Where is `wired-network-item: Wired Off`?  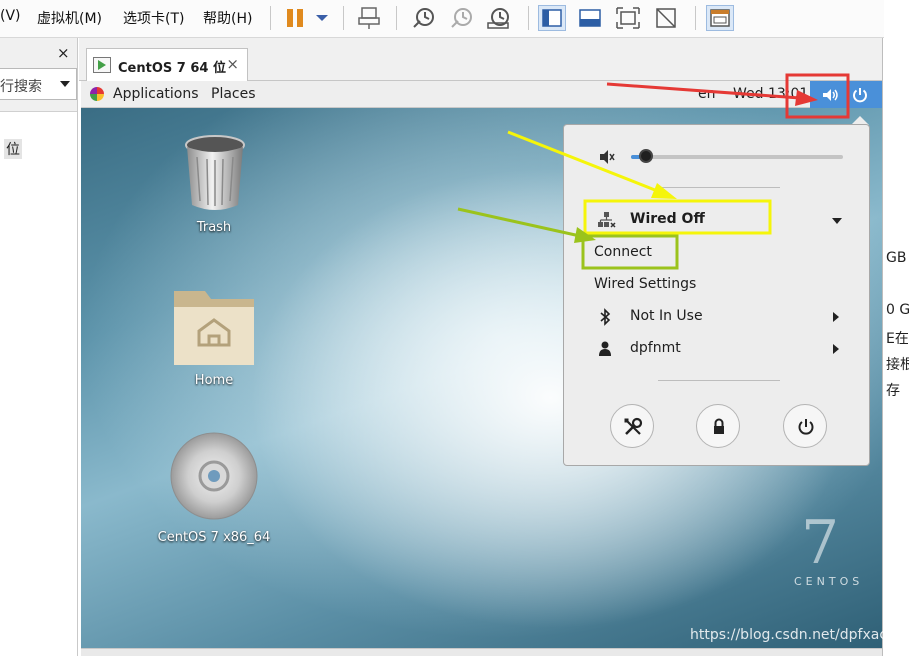 wired-network-item: Wired Off is located at coordinates (716, 220).